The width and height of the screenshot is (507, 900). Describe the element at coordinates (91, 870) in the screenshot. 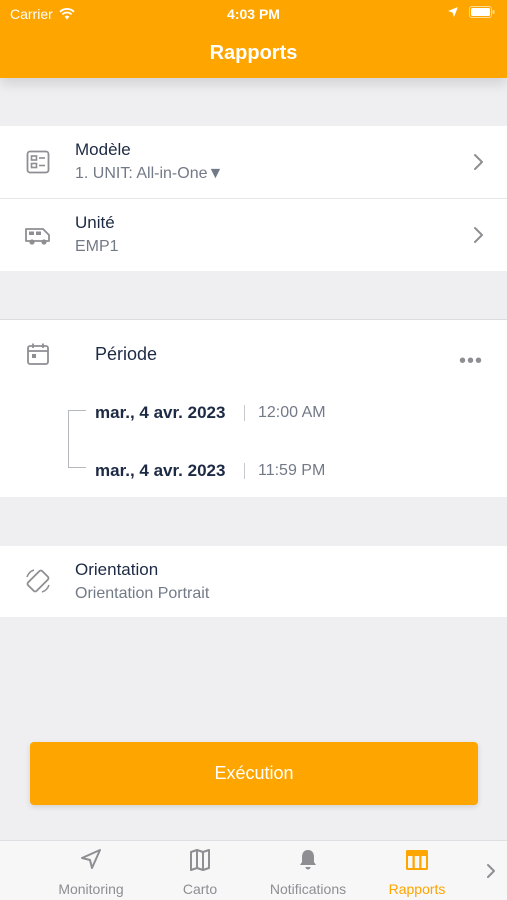

I see `tab-monitoring: Monitoring` at that location.